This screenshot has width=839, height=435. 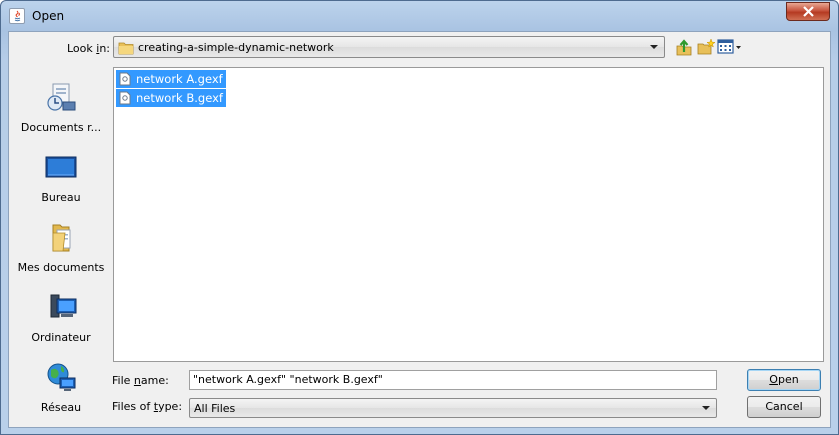 What do you see at coordinates (89, 48) in the screenshot?
I see `look-in-label: Look in:` at bounding box center [89, 48].